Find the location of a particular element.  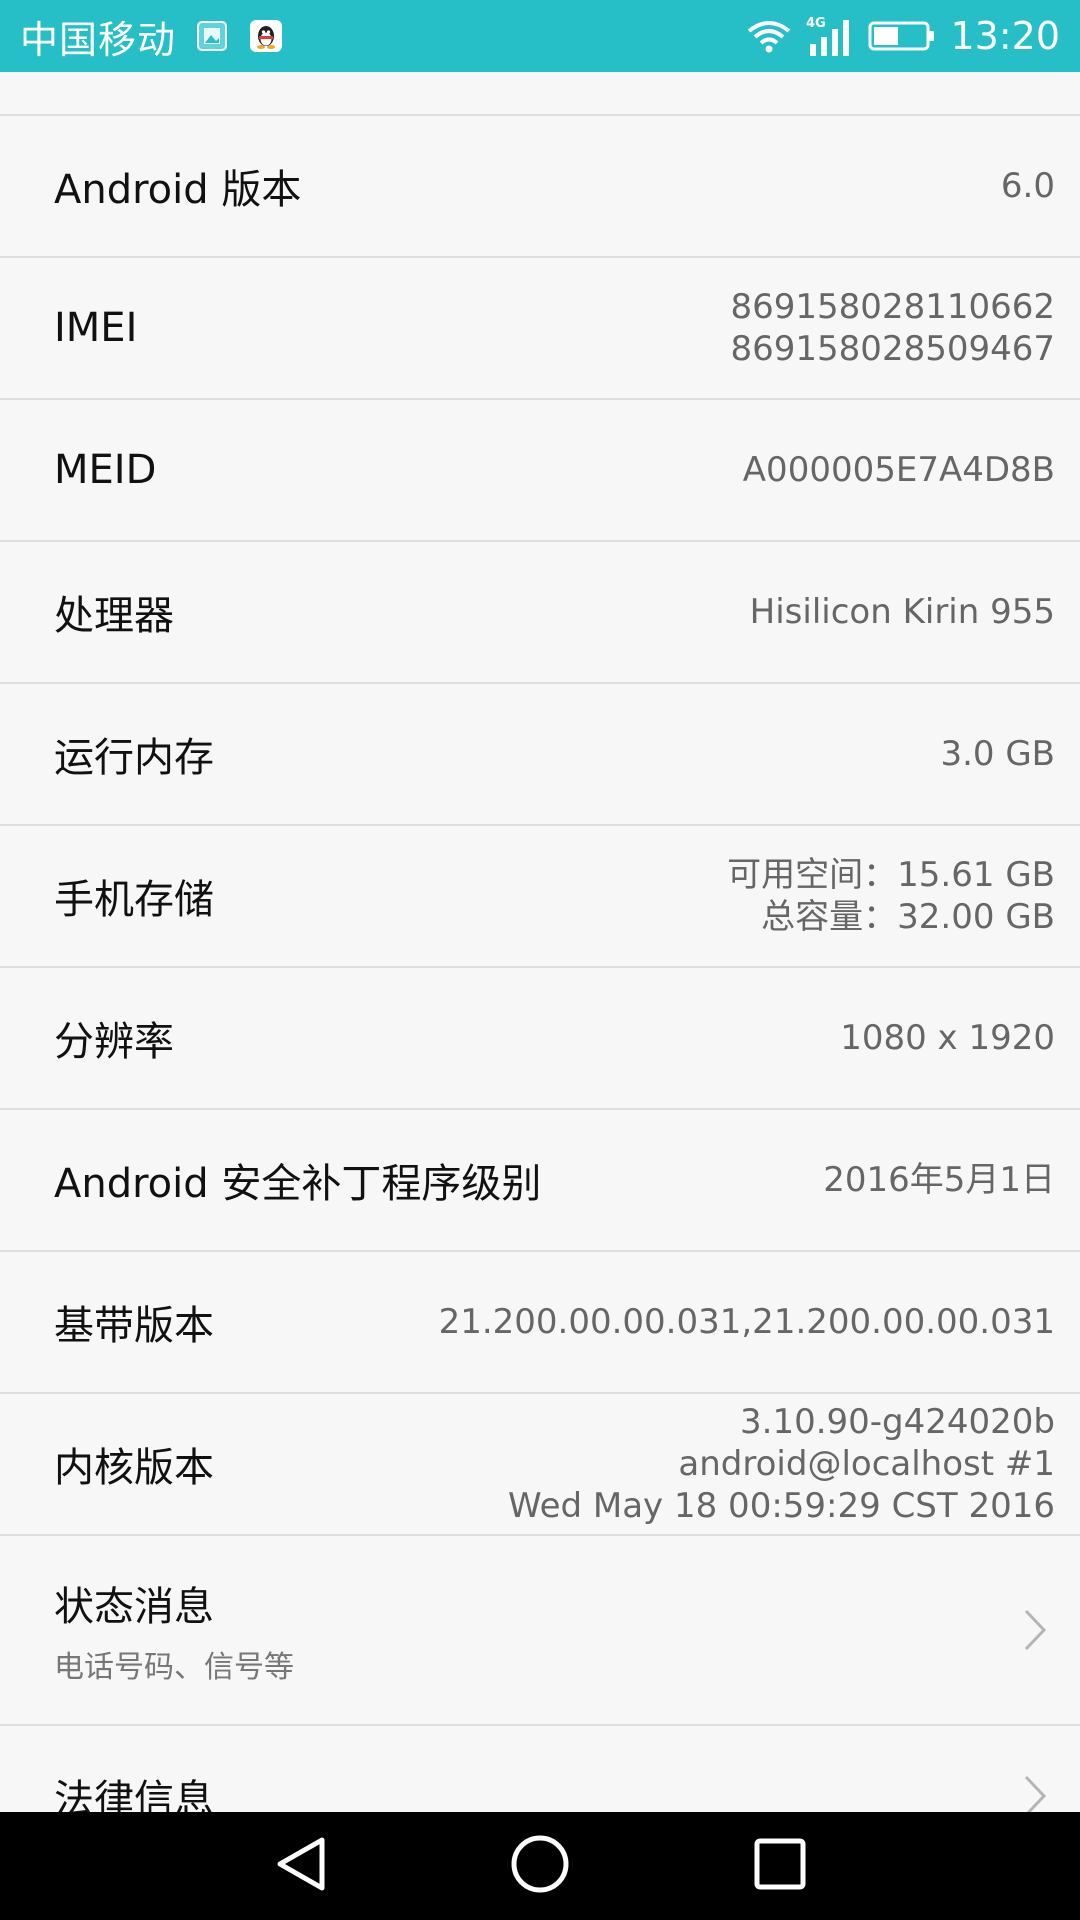

value-line: 2016年5月1日 is located at coordinates (939, 1180).